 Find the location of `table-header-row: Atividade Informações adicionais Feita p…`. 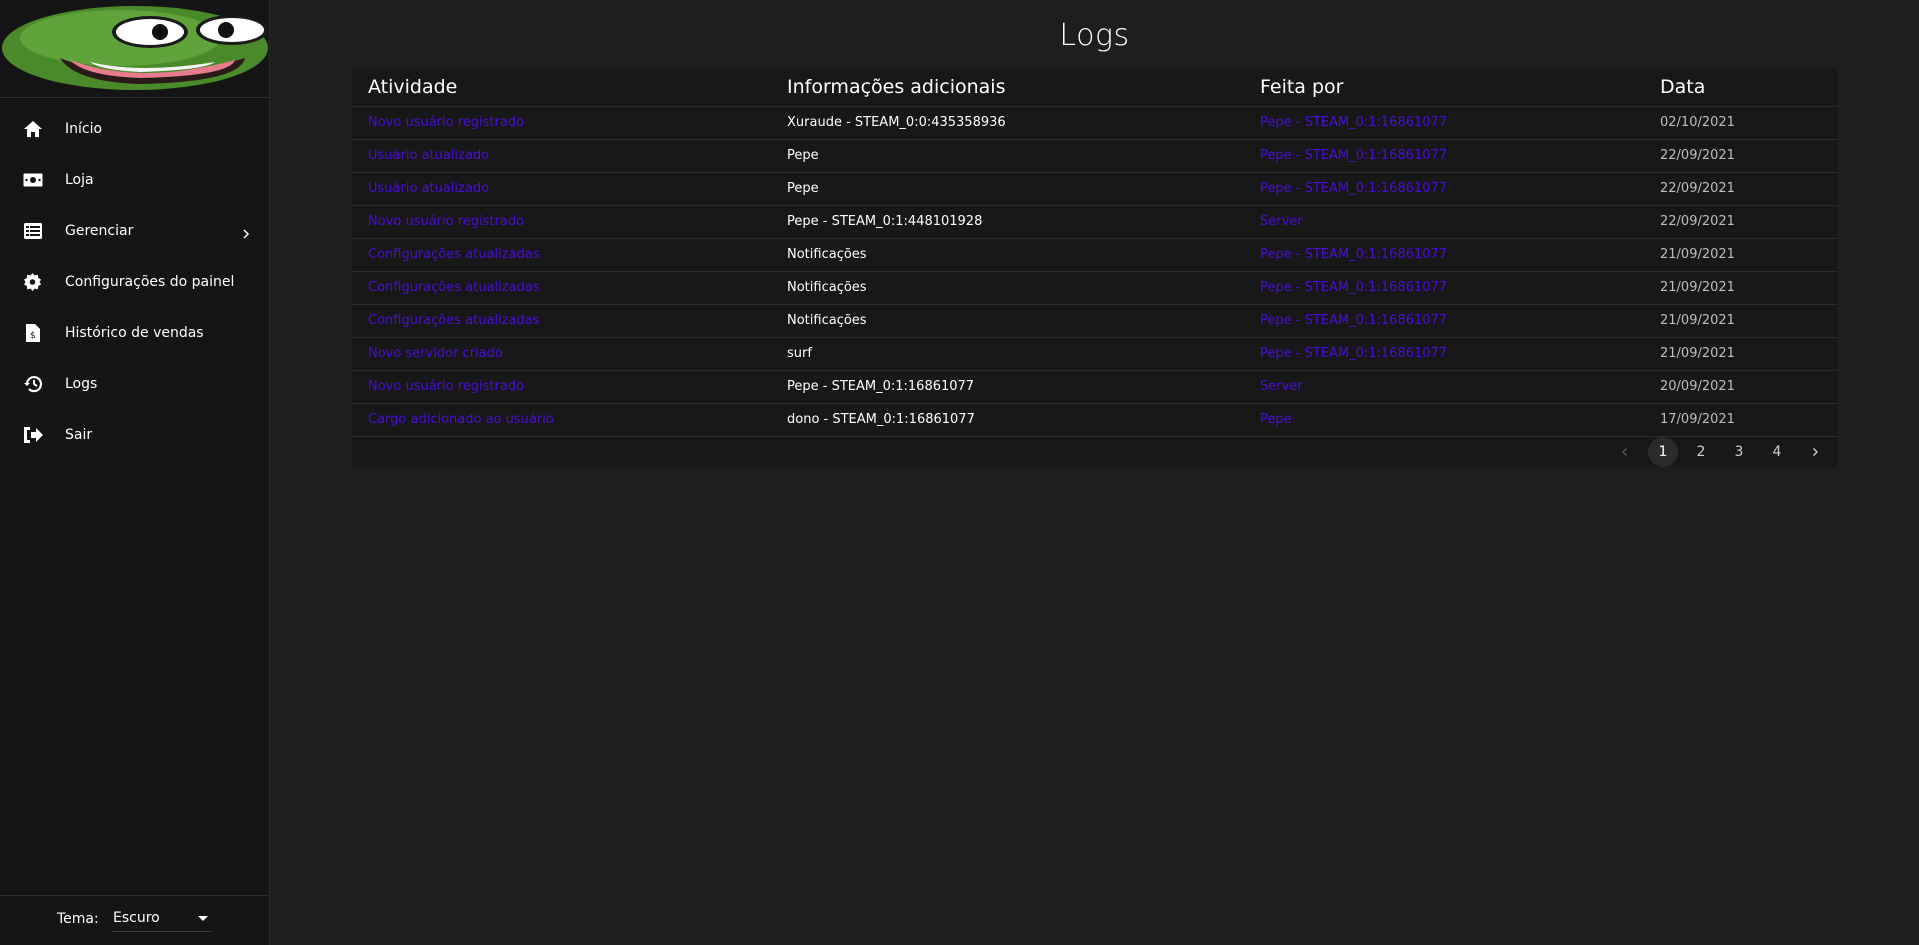

table-header-row: Atividade Informações adicionais Feita p… is located at coordinates (1095, 88).